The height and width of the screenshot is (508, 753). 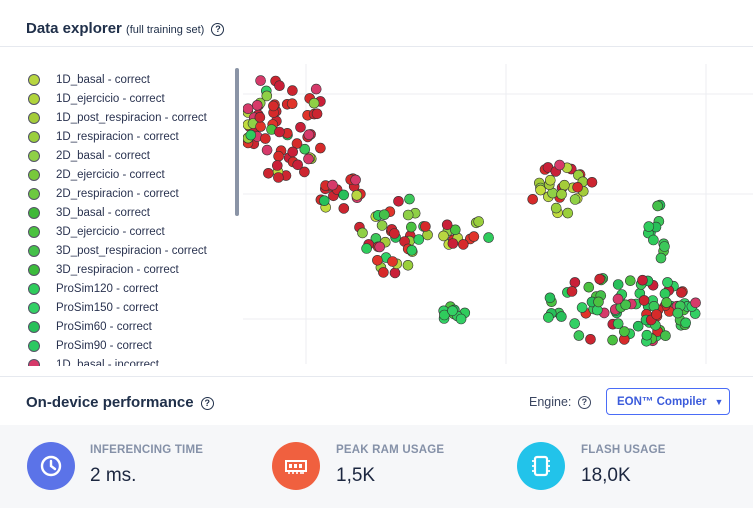 I want to click on legend-item: 1D_ejercicio - correct, so click(x=130, y=98).